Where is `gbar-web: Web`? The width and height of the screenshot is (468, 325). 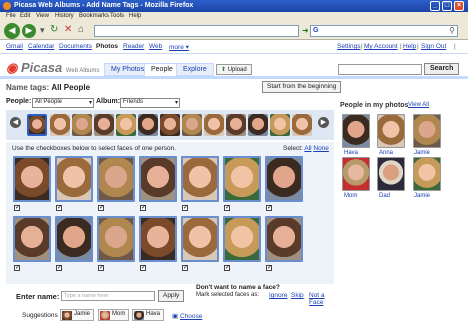 gbar-web: Web is located at coordinates (155, 46).